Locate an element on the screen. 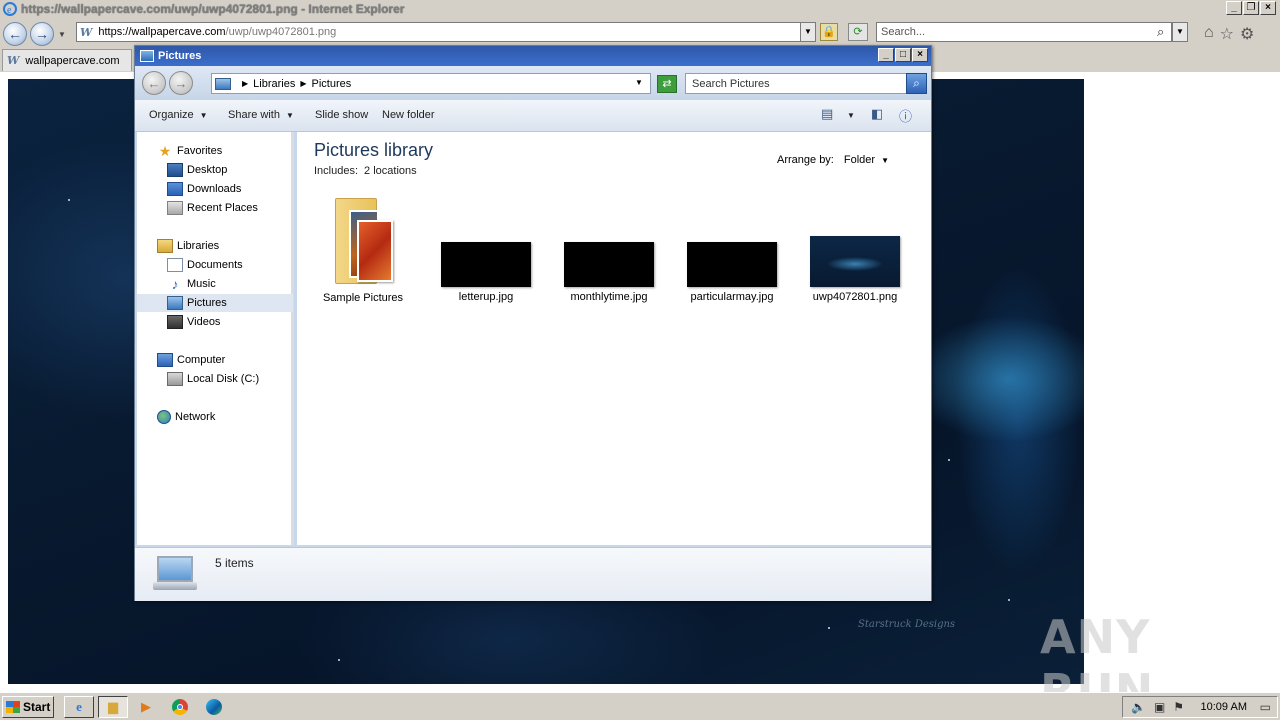 This screenshot has width=1280, height=720. image-thumbnail is located at coordinates (609, 264).